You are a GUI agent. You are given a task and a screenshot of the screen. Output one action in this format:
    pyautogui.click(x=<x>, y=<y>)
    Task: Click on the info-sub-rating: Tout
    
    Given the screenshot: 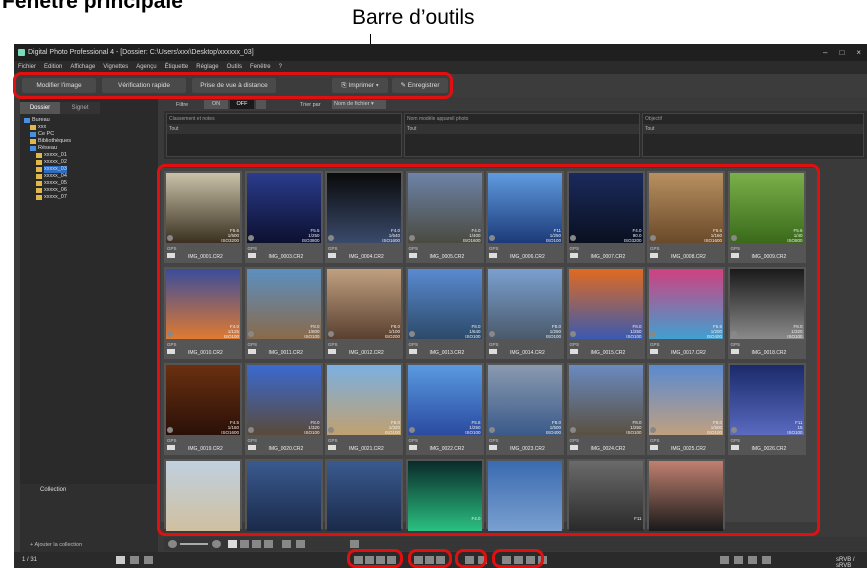 What is the action you would take?
    pyautogui.click(x=284, y=129)
    